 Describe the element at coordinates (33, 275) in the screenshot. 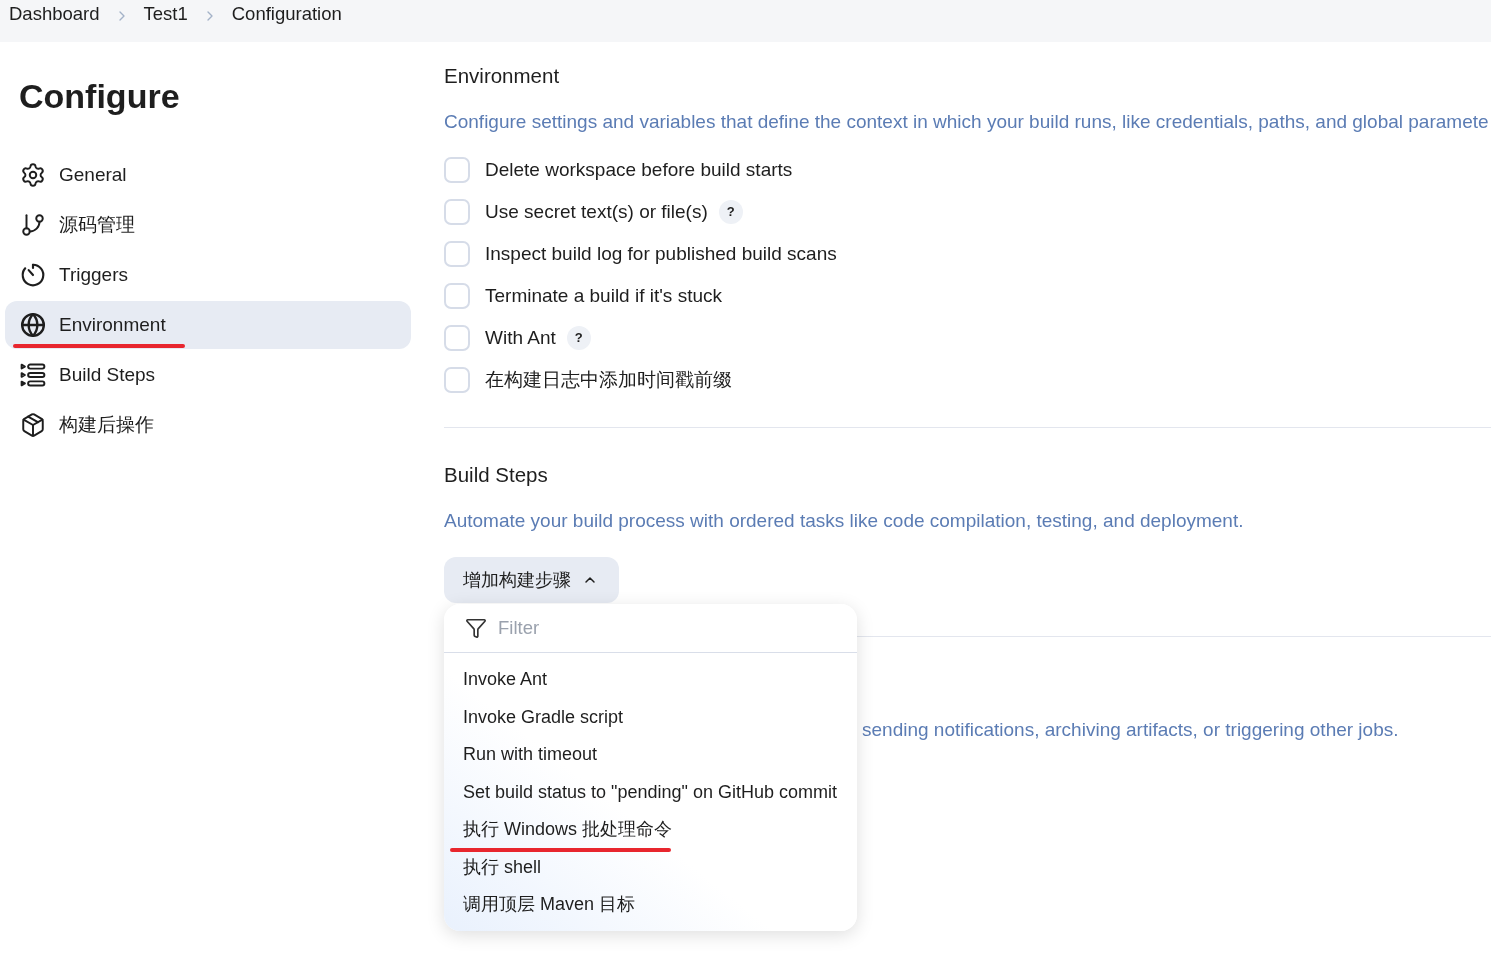

I see `timer-icon` at that location.